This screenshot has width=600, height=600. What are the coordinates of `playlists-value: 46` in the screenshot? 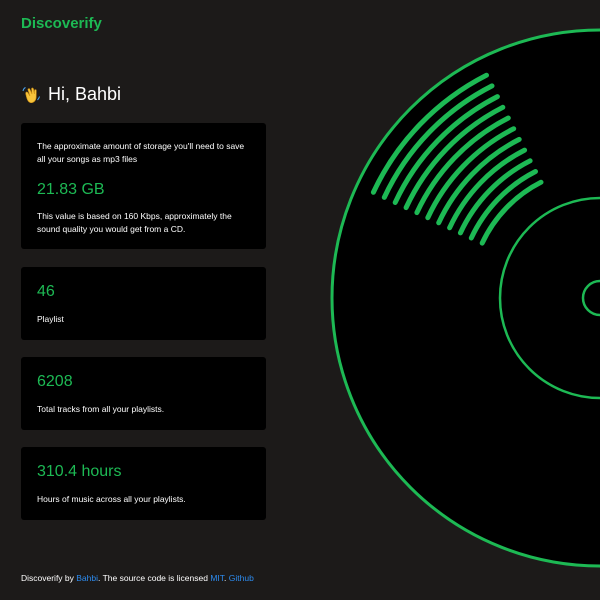 It's located at (46, 291).